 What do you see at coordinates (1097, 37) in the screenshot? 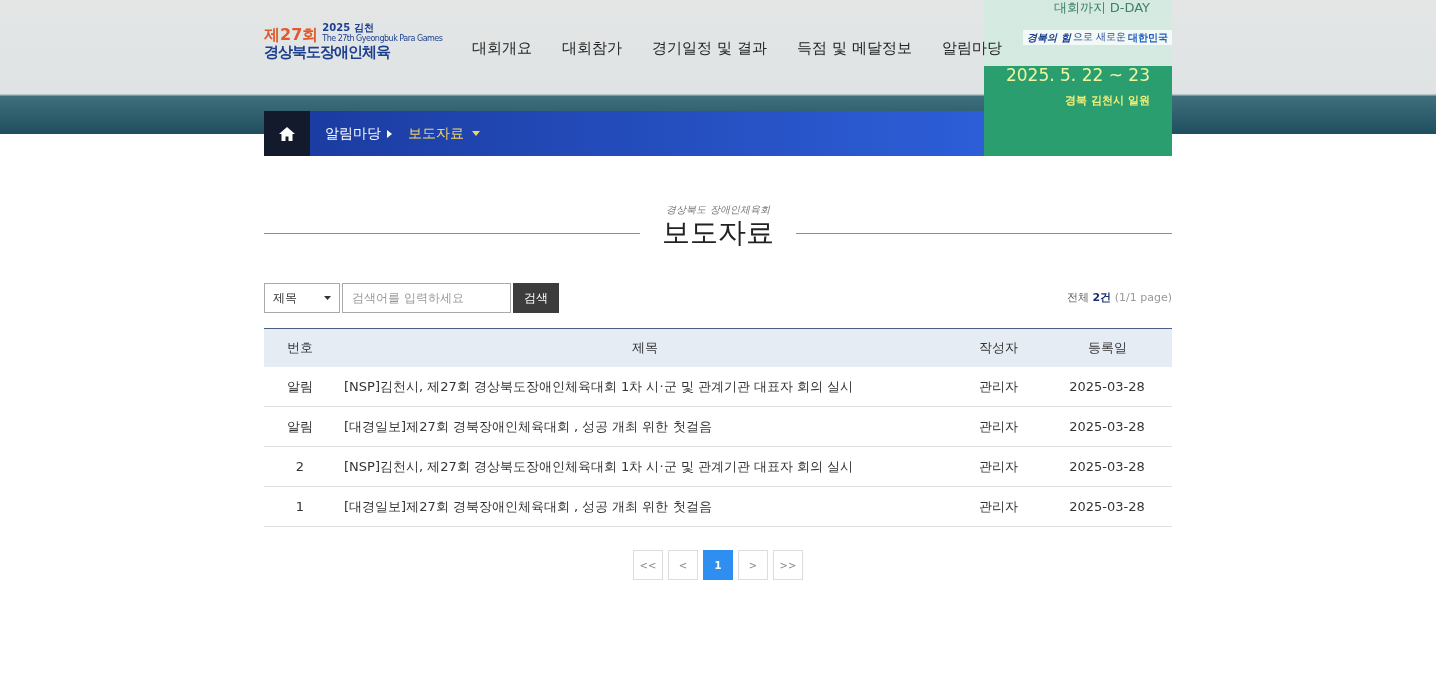
I see `slogan-logo: 경북의 힘 으로 새로운 대한민국` at bounding box center [1097, 37].